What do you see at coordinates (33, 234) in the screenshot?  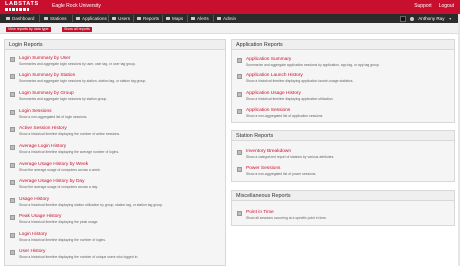 I see `report-title-link: Login History` at bounding box center [33, 234].